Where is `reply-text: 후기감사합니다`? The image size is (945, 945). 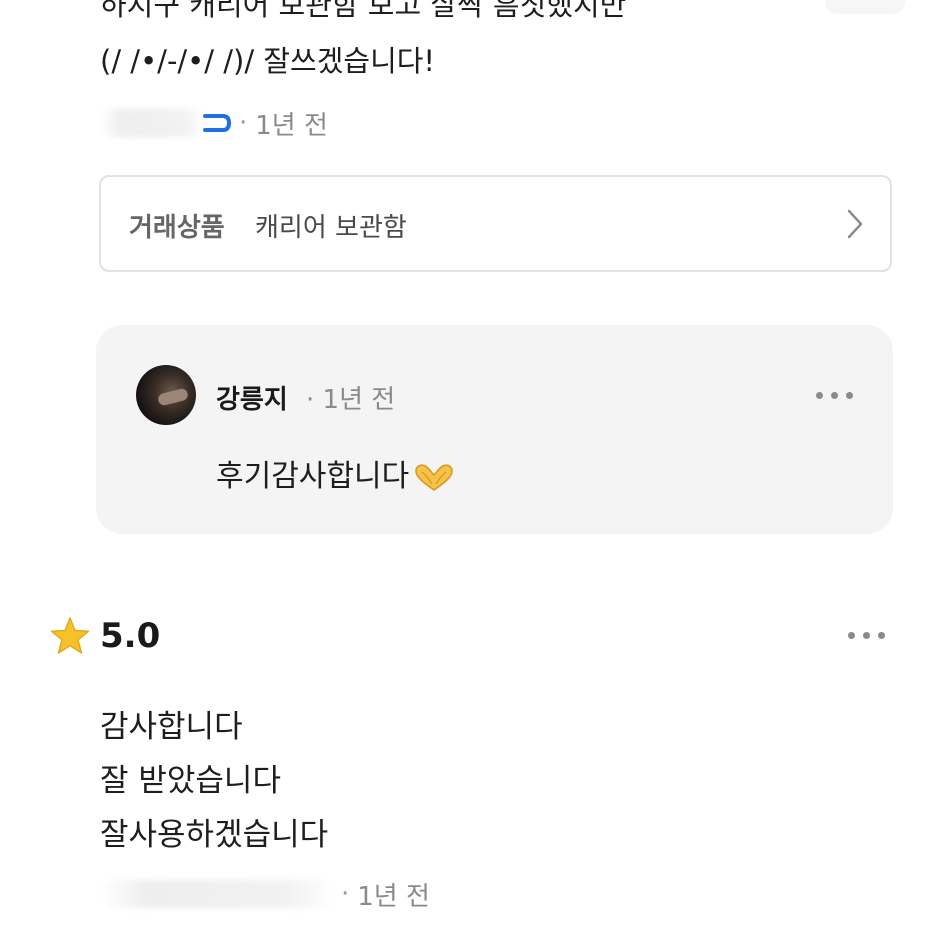
reply-text: 후기감사합니다 is located at coordinates (336, 473).